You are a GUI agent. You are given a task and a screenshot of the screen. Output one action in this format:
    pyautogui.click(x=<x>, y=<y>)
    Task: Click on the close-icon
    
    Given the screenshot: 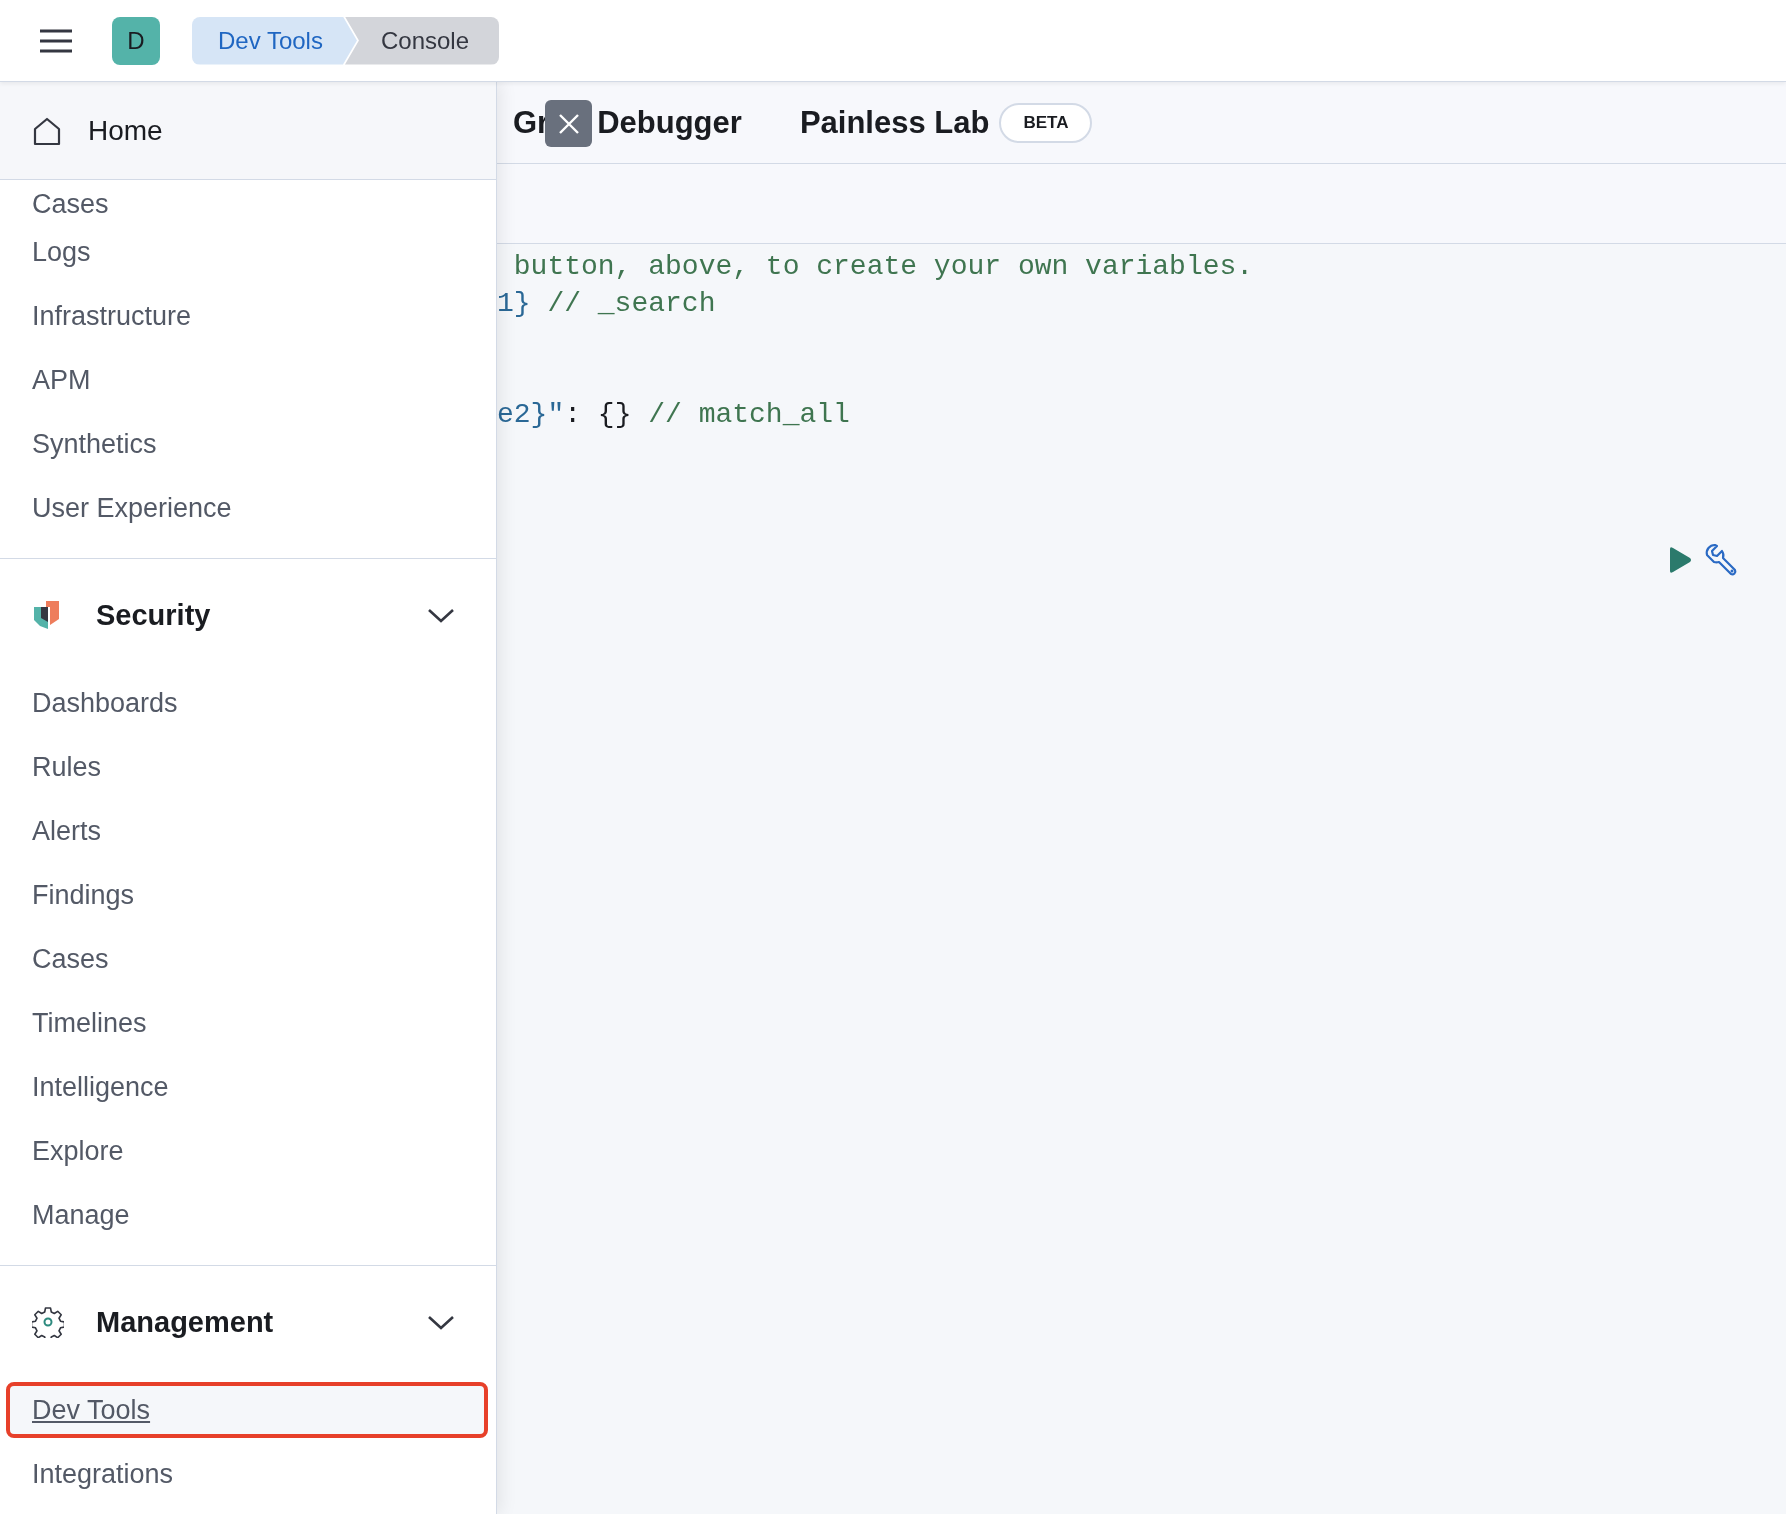 What is the action you would take?
    pyautogui.click(x=568, y=123)
    